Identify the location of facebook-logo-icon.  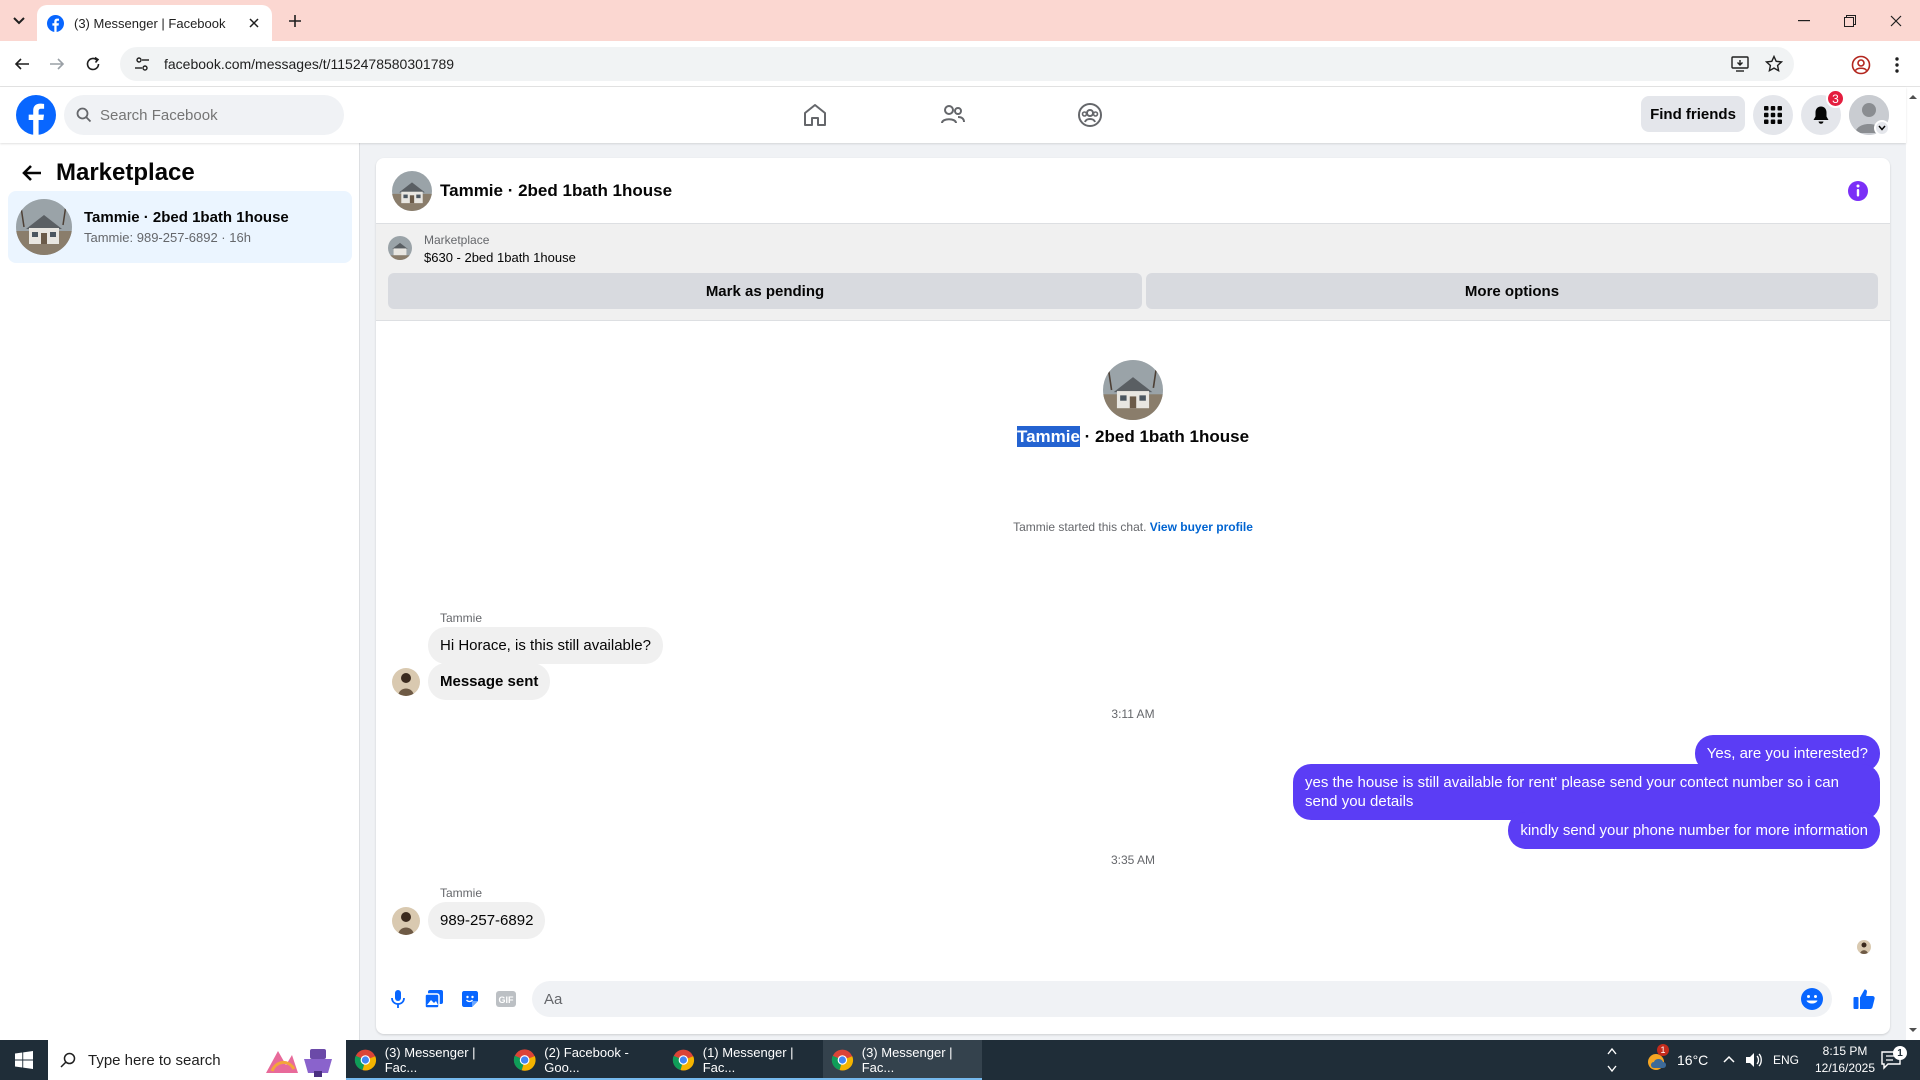
(36, 115).